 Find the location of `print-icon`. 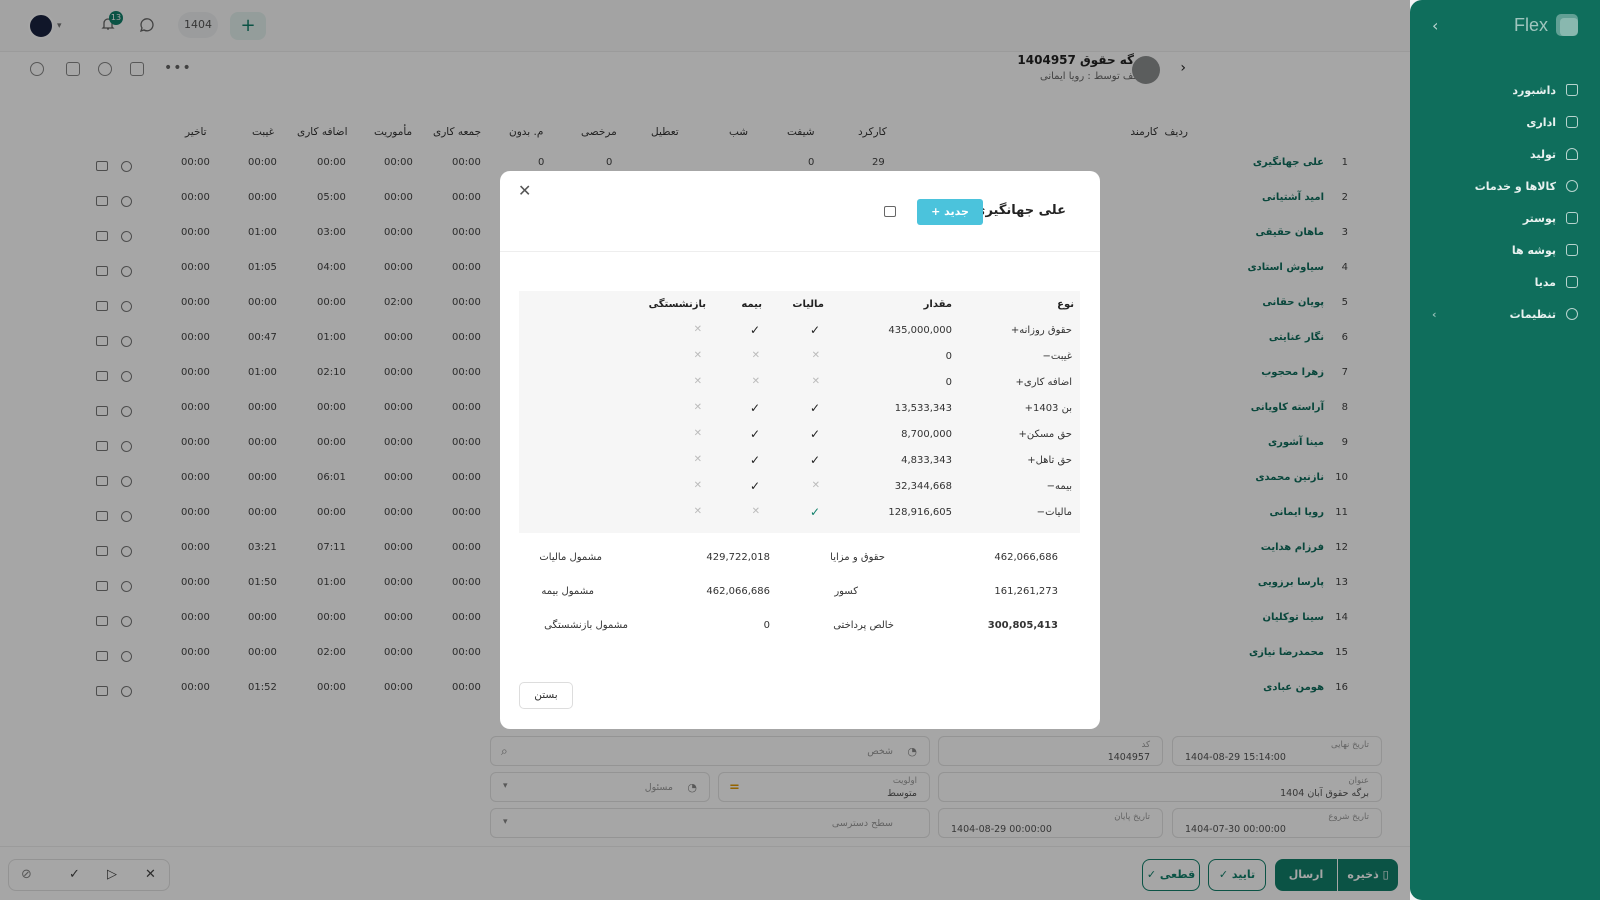

print-icon is located at coordinates (890, 211).